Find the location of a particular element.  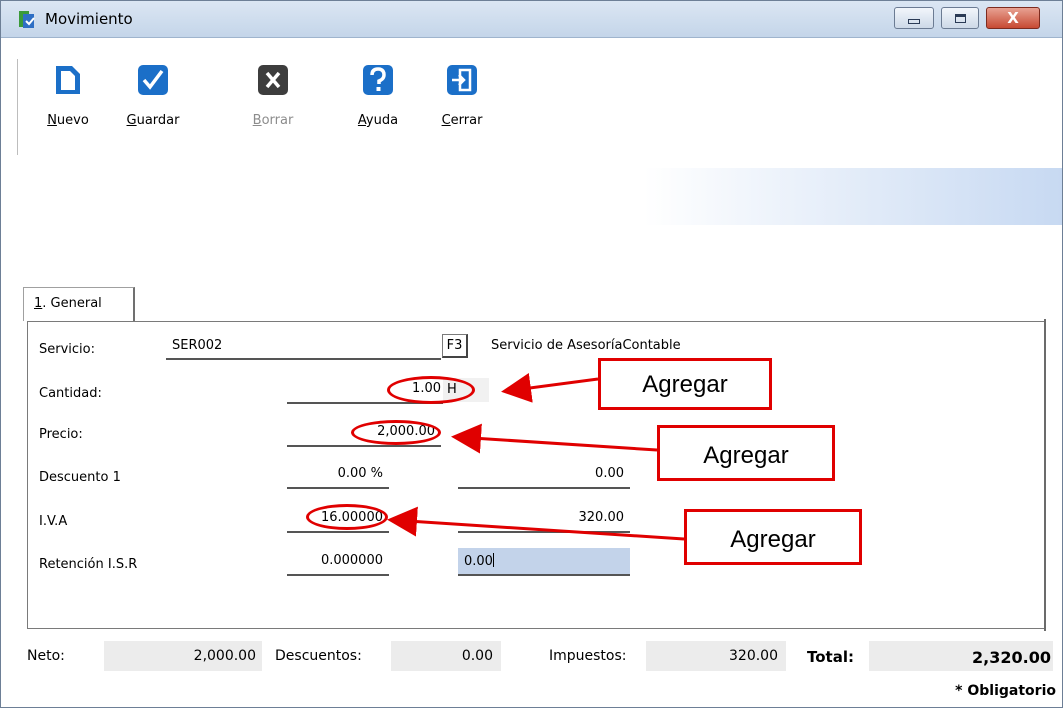

cerrar-label: Cerrar is located at coordinates (462, 120).